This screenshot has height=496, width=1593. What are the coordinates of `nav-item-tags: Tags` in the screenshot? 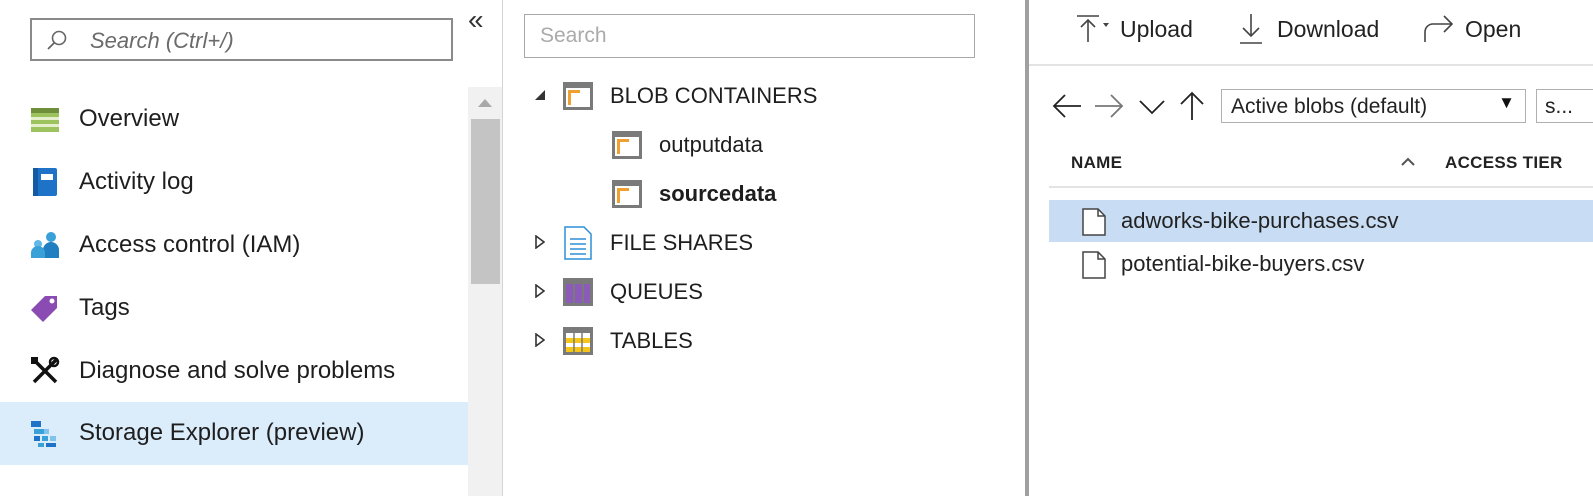 It's located at (234, 308).